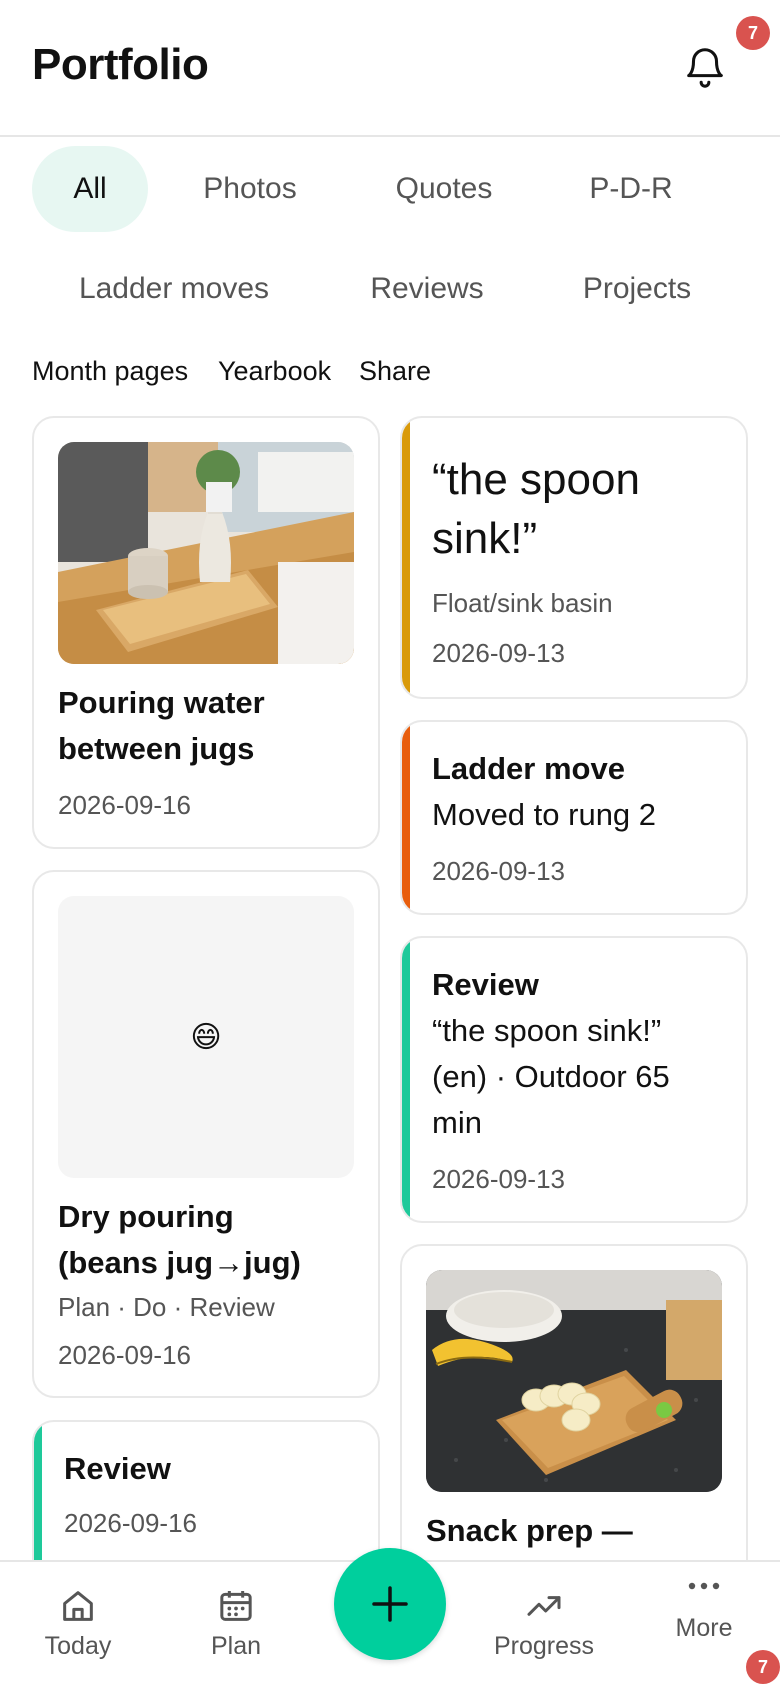  I want to click on calendar-icon, so click(236, 1606).